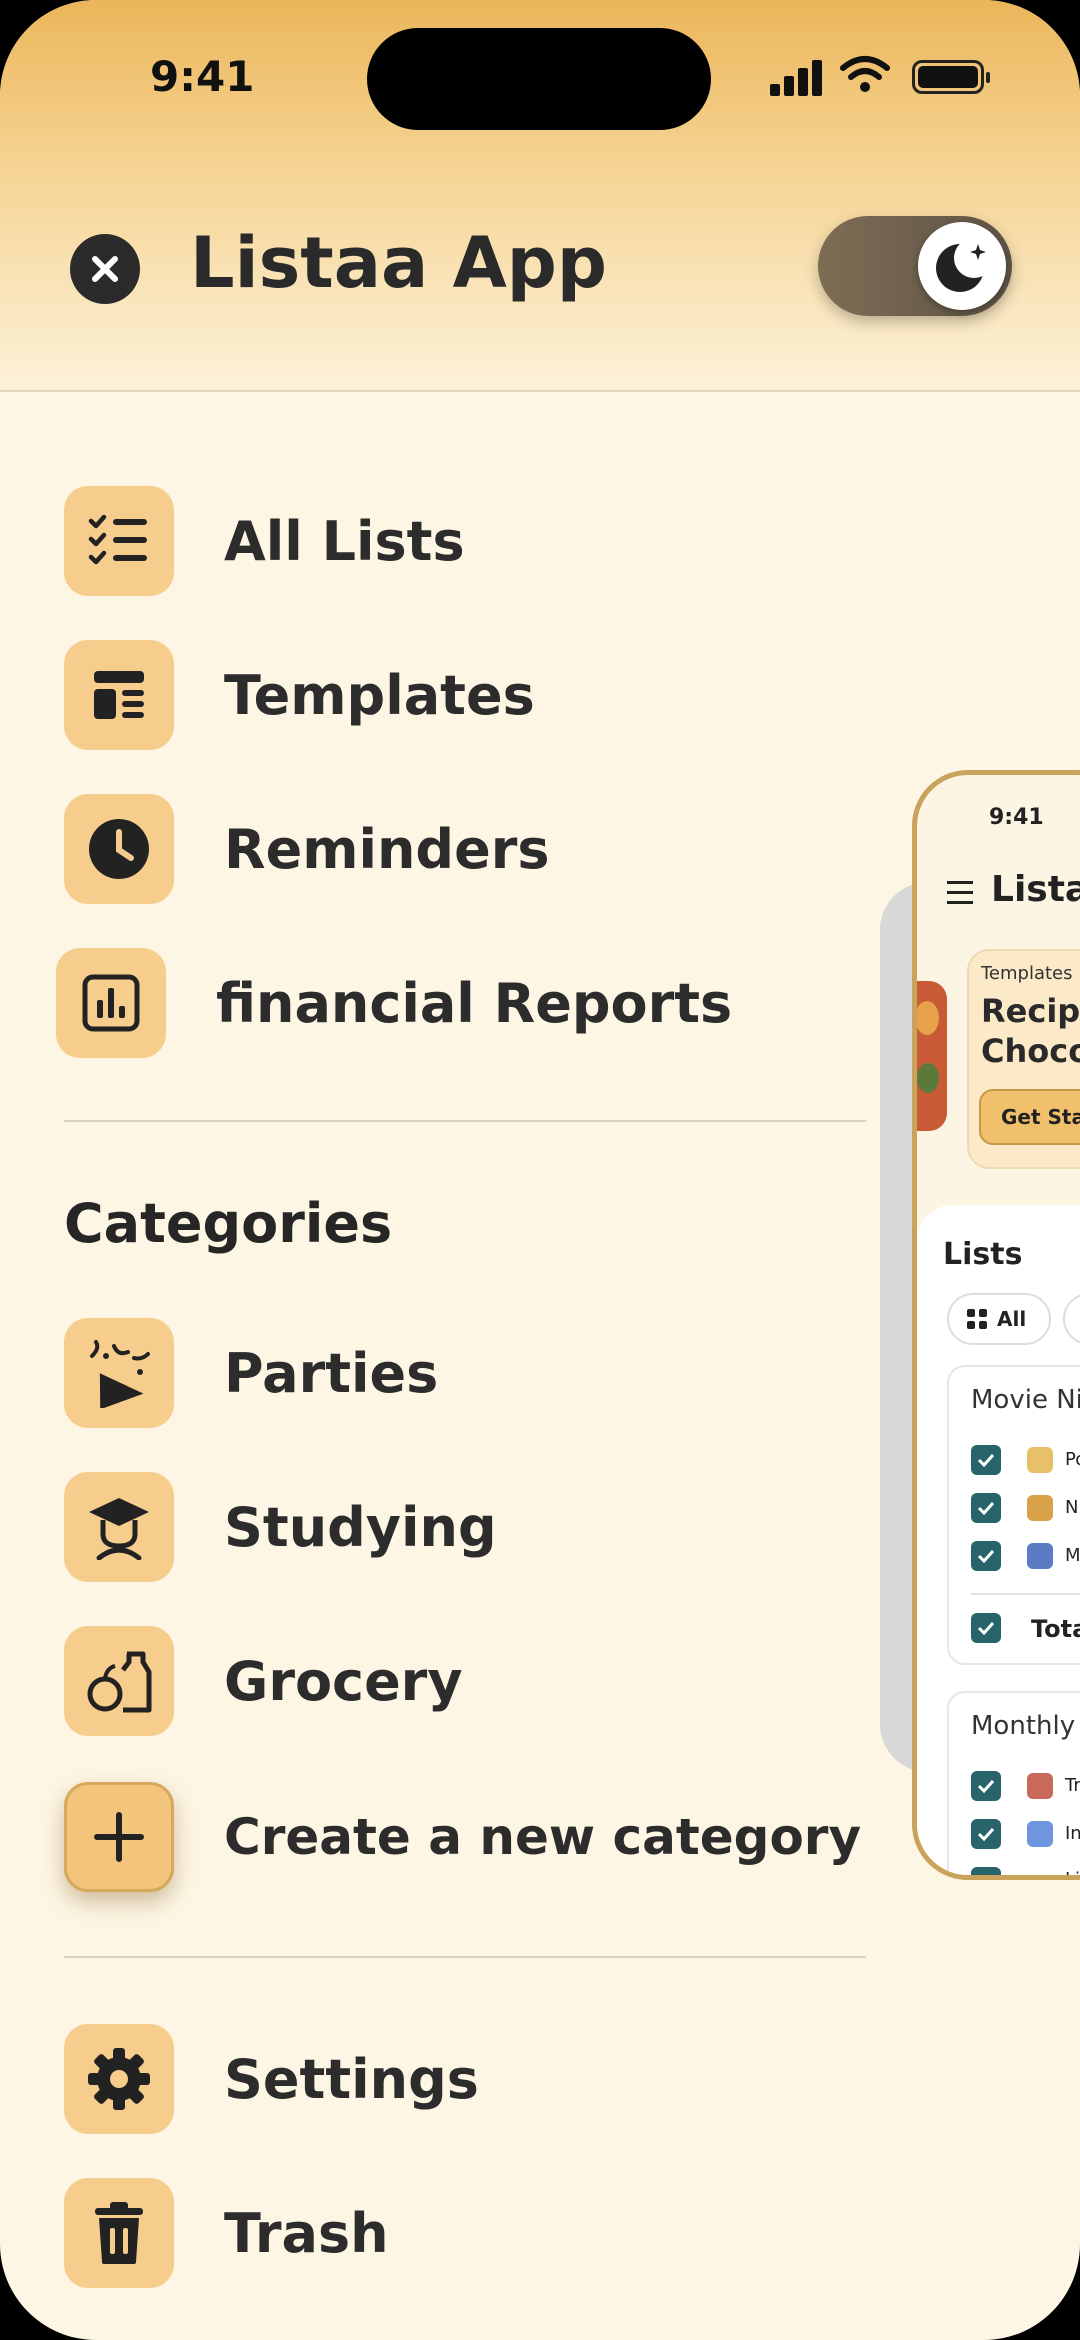 This screenshot has height=2340, width=1080. I want to click on list-item-text: Po, so click(1072, 1459).